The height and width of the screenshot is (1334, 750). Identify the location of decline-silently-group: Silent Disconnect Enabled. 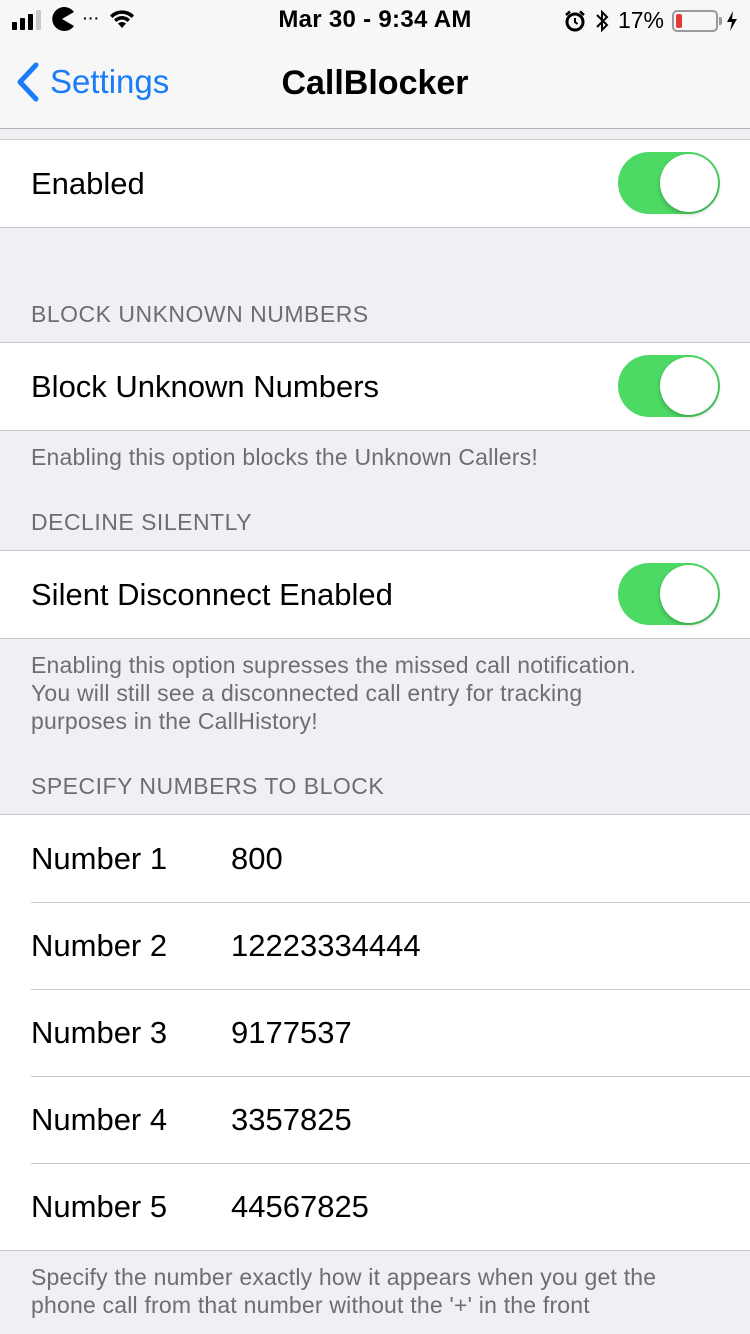
(375, 594).